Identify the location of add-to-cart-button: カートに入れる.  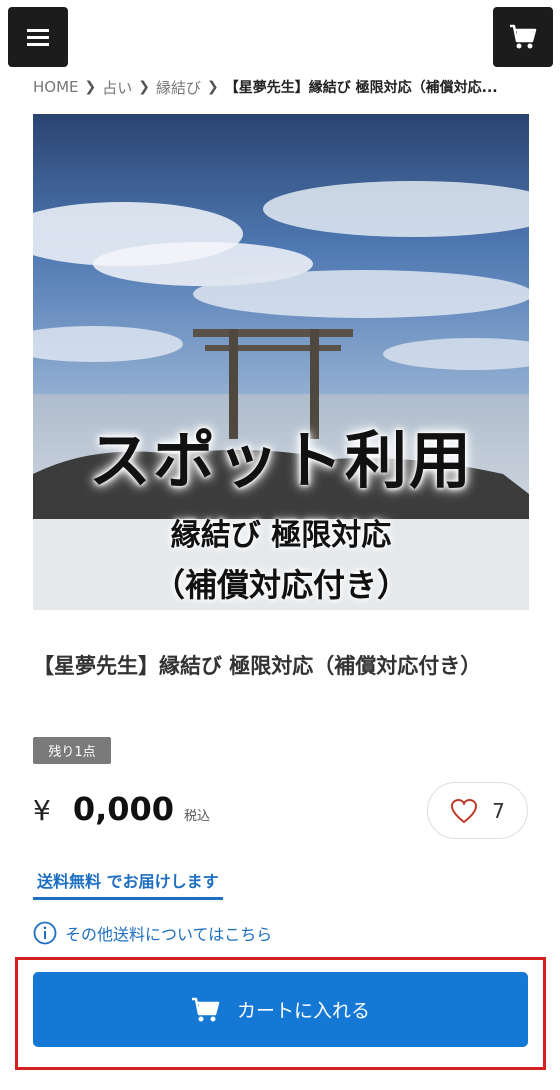
(280, 1009).